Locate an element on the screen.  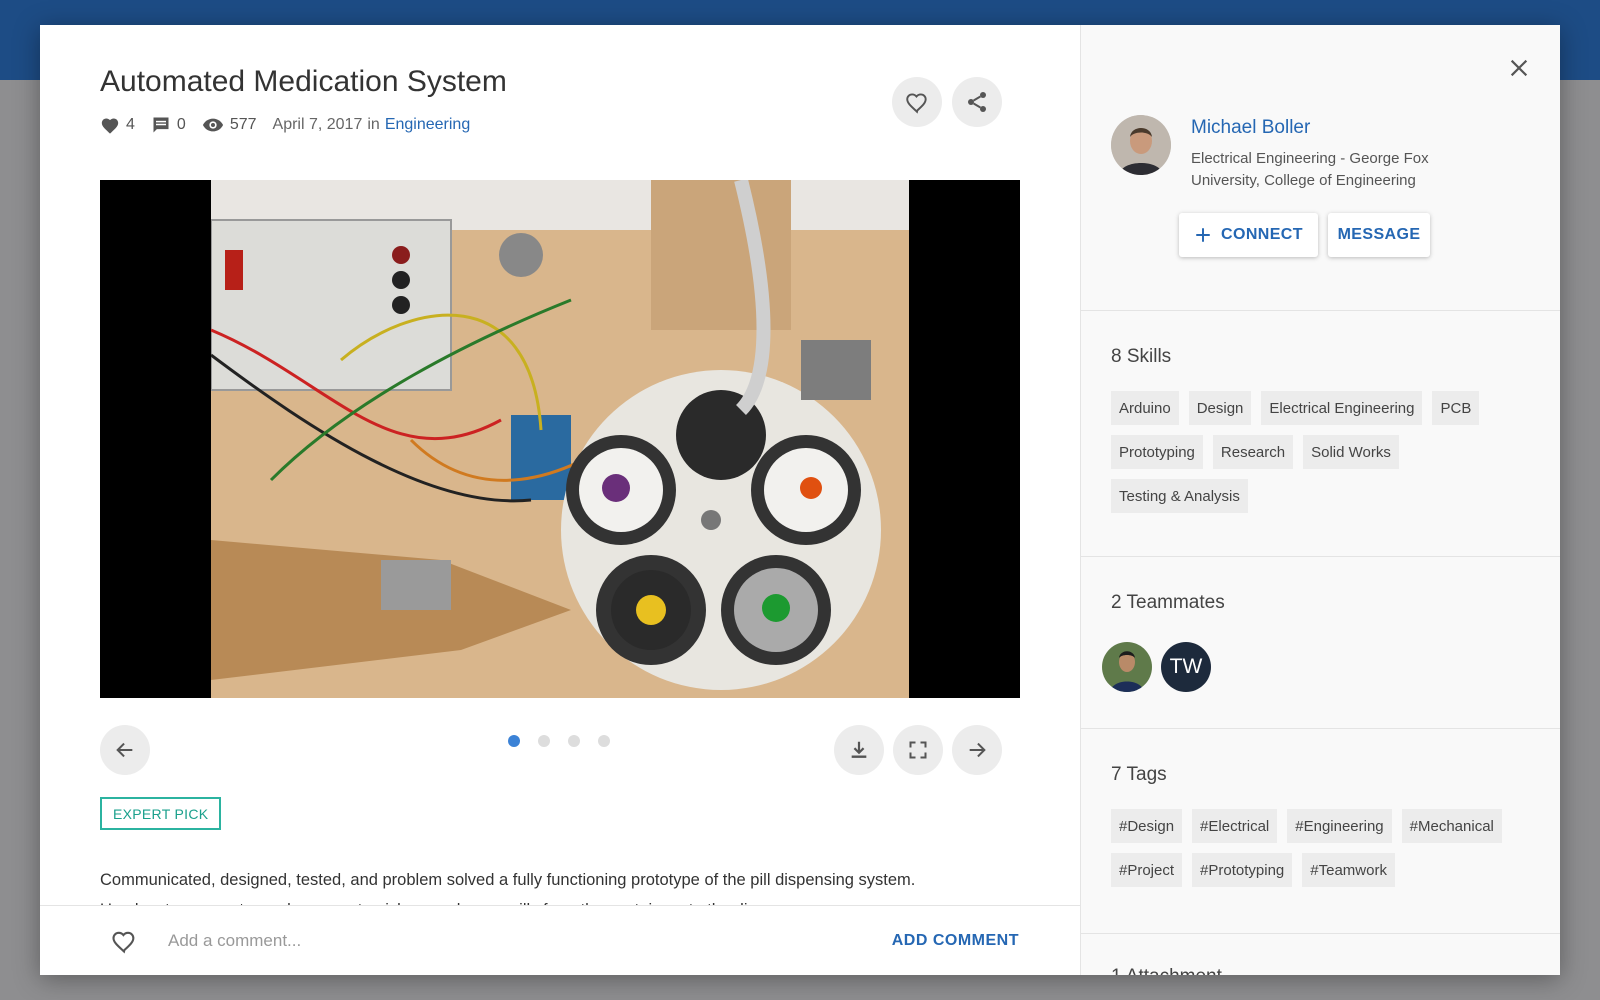
views-count: 577 is located at coordinates (243, 124).